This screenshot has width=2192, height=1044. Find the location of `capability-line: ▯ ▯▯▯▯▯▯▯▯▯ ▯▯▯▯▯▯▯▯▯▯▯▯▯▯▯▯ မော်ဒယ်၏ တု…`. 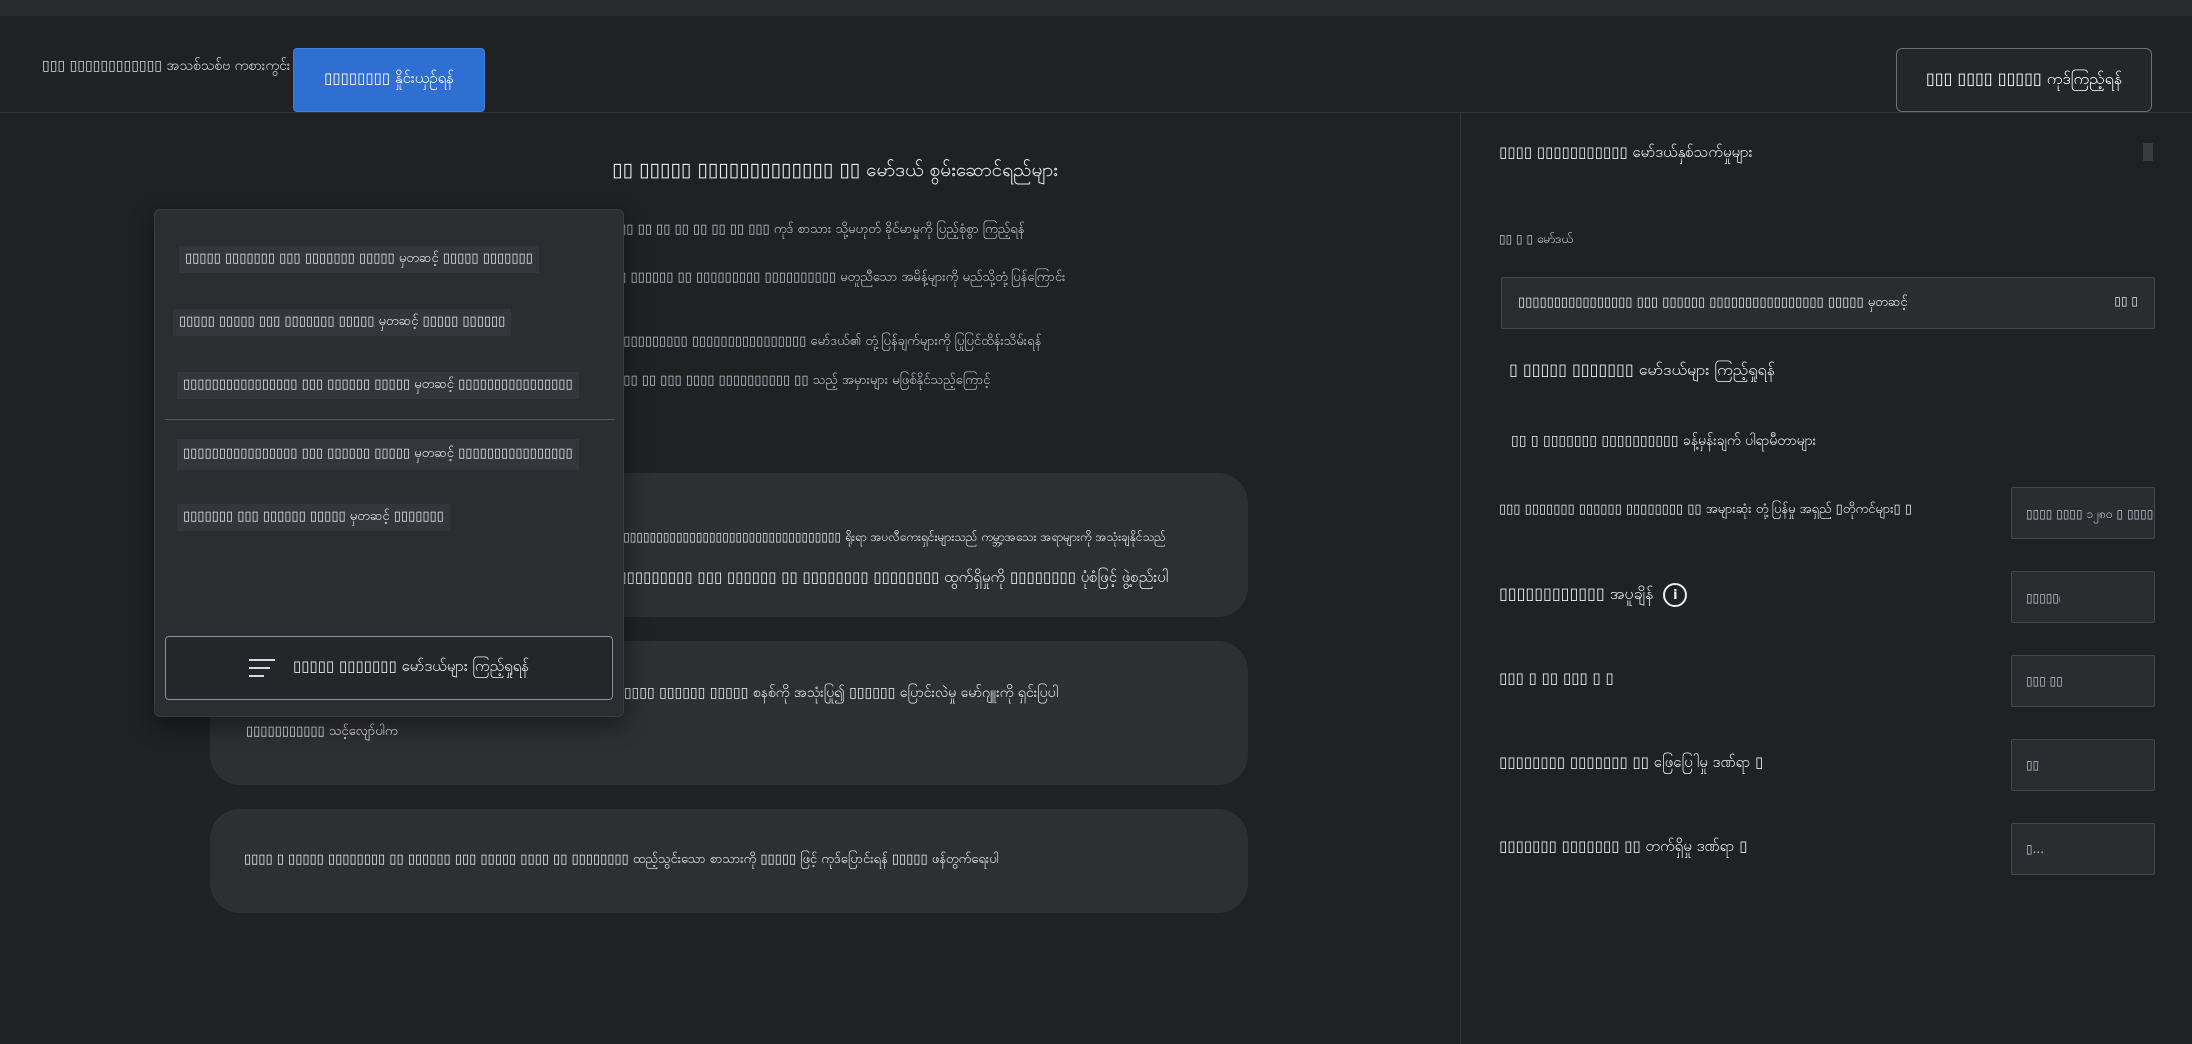

capability-line: ▯ ▯▯▯▯▯▯▯▯▯ ▯▯▯▯▯▯▯▯▯▯▯▯▯▯▯▯ မော်ဒယ်၏ တု… is located at coordinates (827, 341).